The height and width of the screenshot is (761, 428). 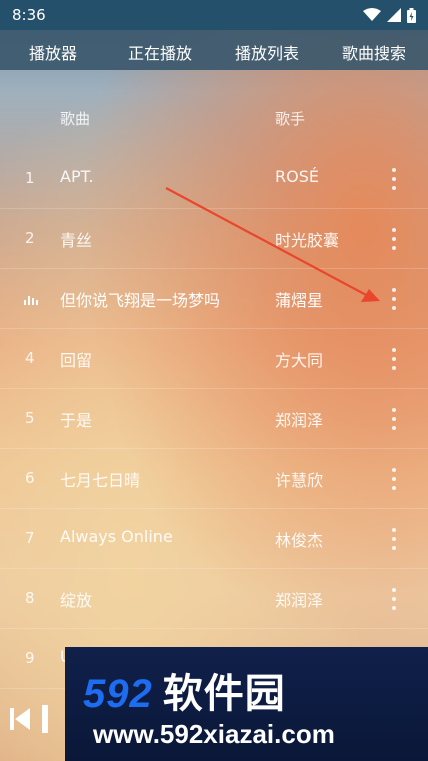 What do you see at coordinates (267, 52) in the screenshot?
I see `tab-playlist: 播放列表` at bounding box center [267, 52].